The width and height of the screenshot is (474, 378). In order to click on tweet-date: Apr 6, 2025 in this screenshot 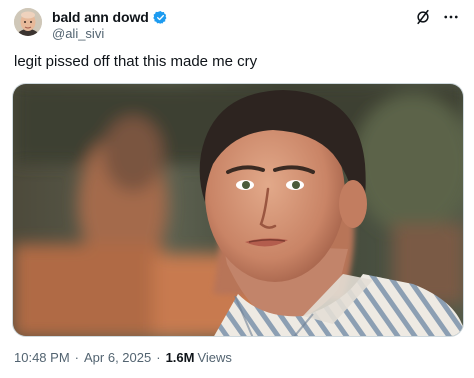, I will do `click(117, 357)`.